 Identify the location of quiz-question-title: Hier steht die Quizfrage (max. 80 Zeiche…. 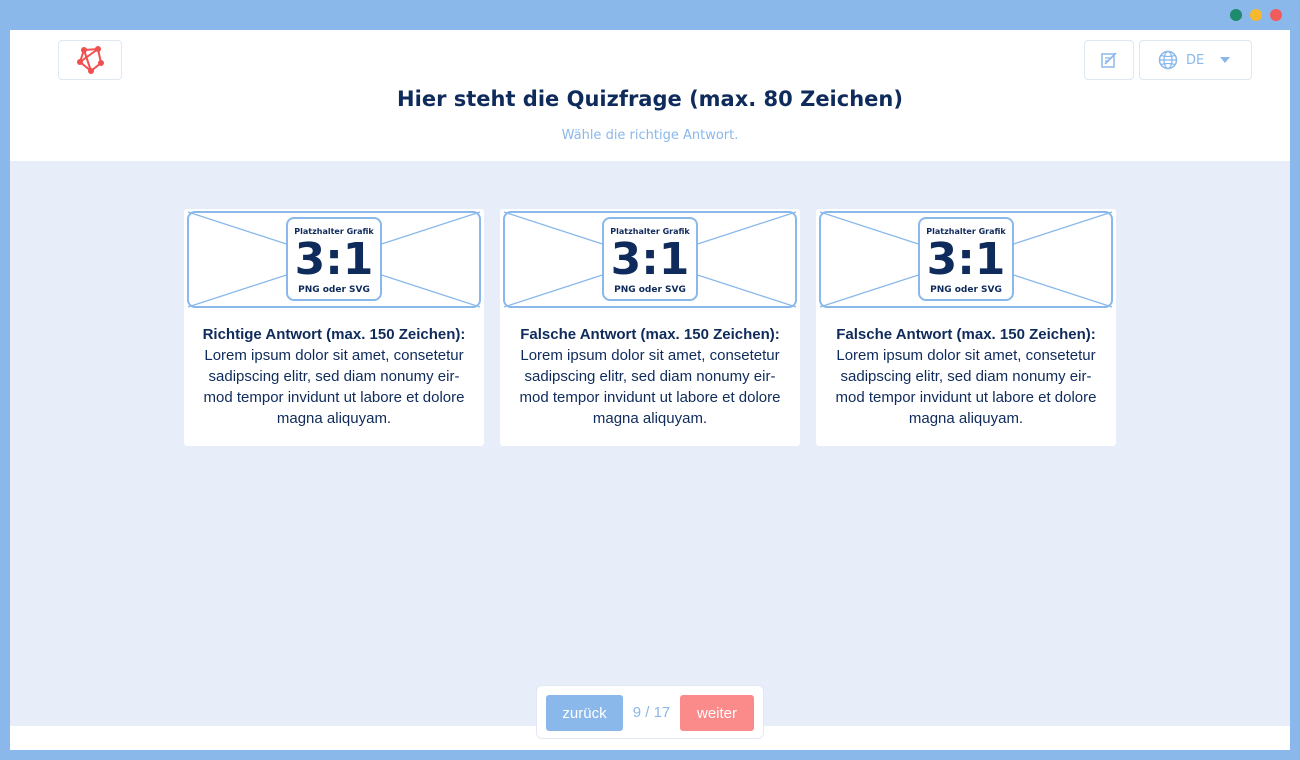
(650, 99).